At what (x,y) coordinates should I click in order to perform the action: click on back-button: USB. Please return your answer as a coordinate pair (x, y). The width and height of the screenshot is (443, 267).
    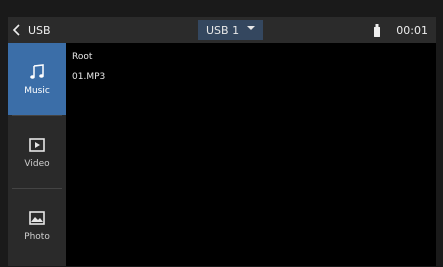
    Looking at the image, I should click on (30, 30).